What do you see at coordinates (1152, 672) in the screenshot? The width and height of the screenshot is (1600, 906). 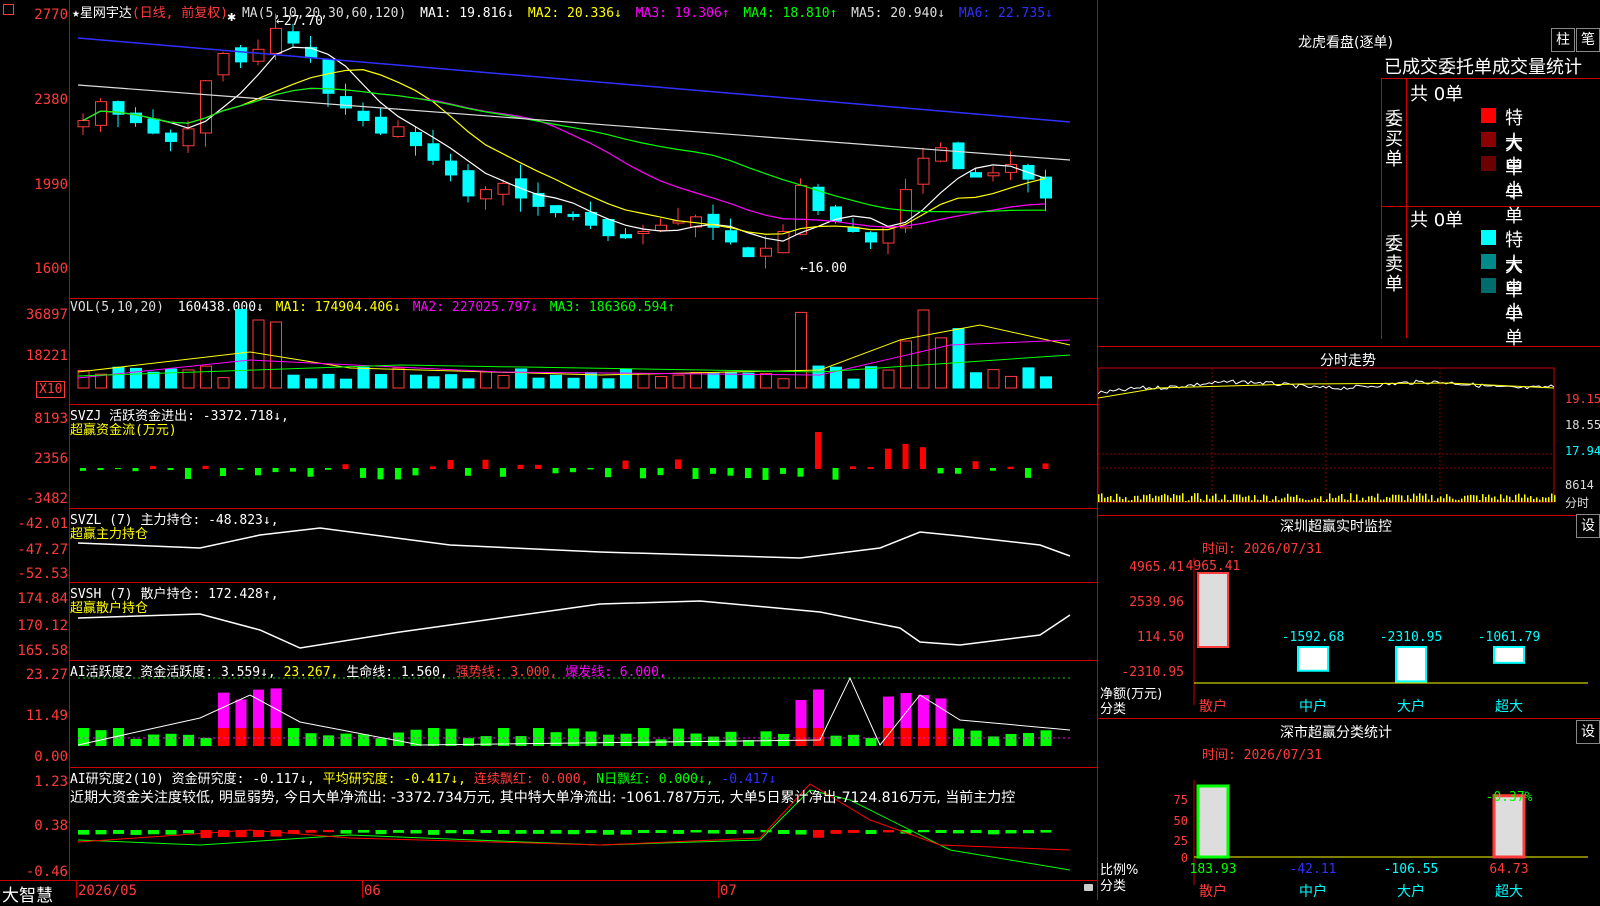 I see `monitor-y-label: -2310.95` at bounding box center [1152, 672].